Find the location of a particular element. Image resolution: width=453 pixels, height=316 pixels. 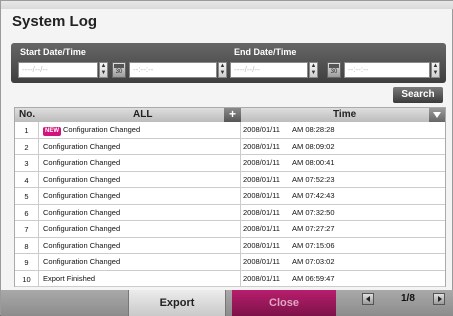

row-number: 6 is located at coordinates (27, 212).